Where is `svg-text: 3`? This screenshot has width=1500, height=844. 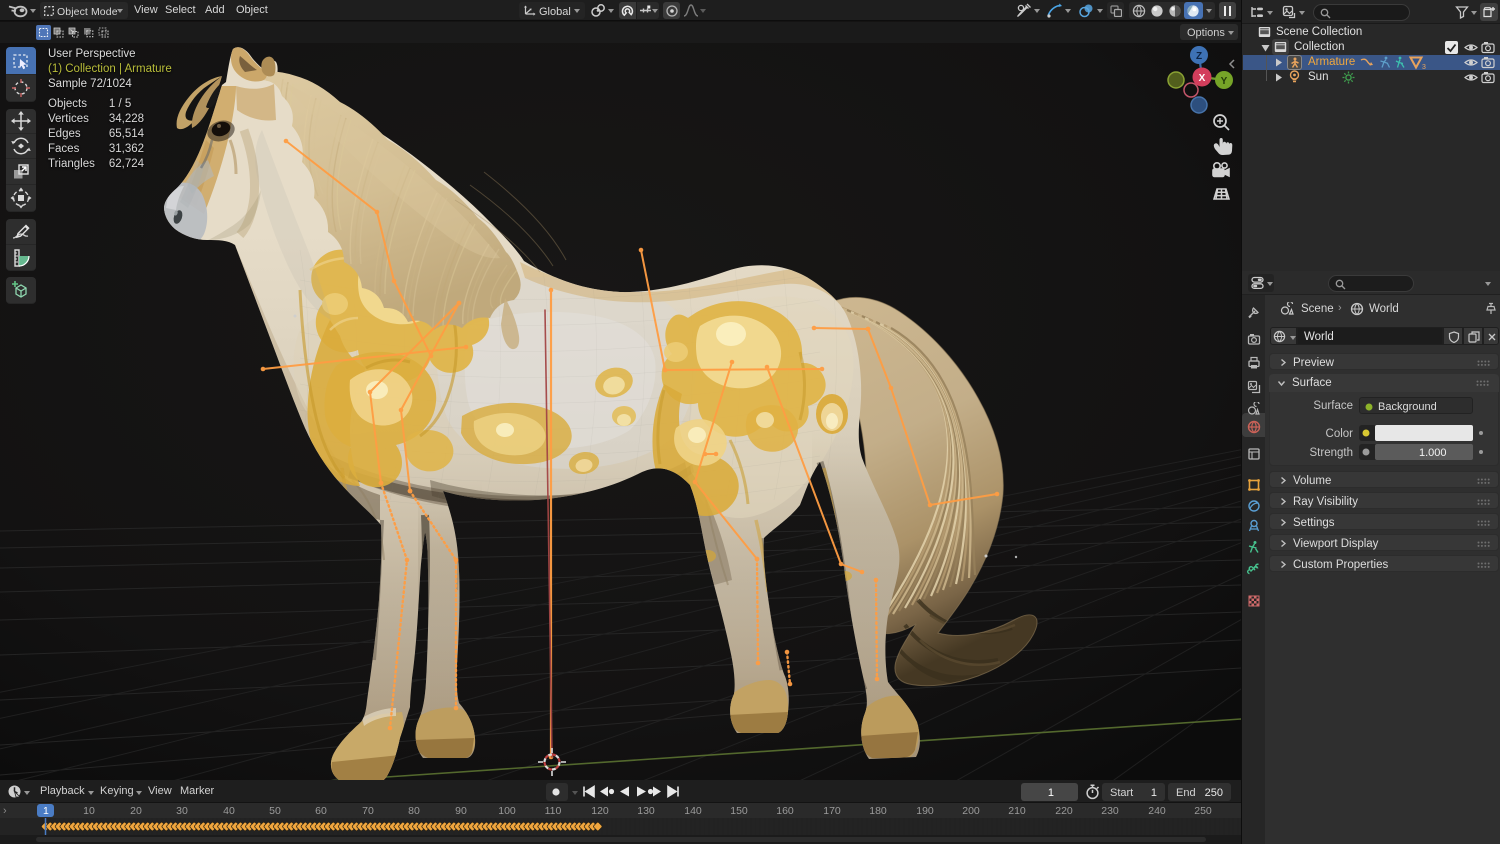
svg-text: 3 is located at coordinates (1424, 67).